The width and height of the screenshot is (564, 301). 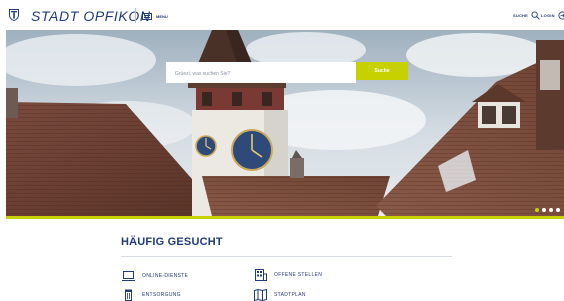 What do you see at coordinates (155, 16) in the screenshot?
I see `menu-button: MENU` at bounding box center [155, 16].